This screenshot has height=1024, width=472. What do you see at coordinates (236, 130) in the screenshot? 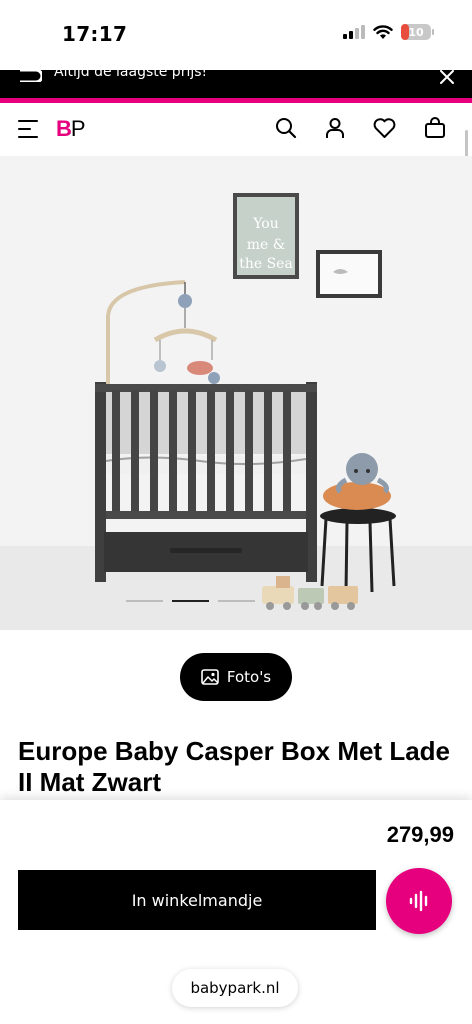
I see `site-header: BP` at bounding box center [236, 130].